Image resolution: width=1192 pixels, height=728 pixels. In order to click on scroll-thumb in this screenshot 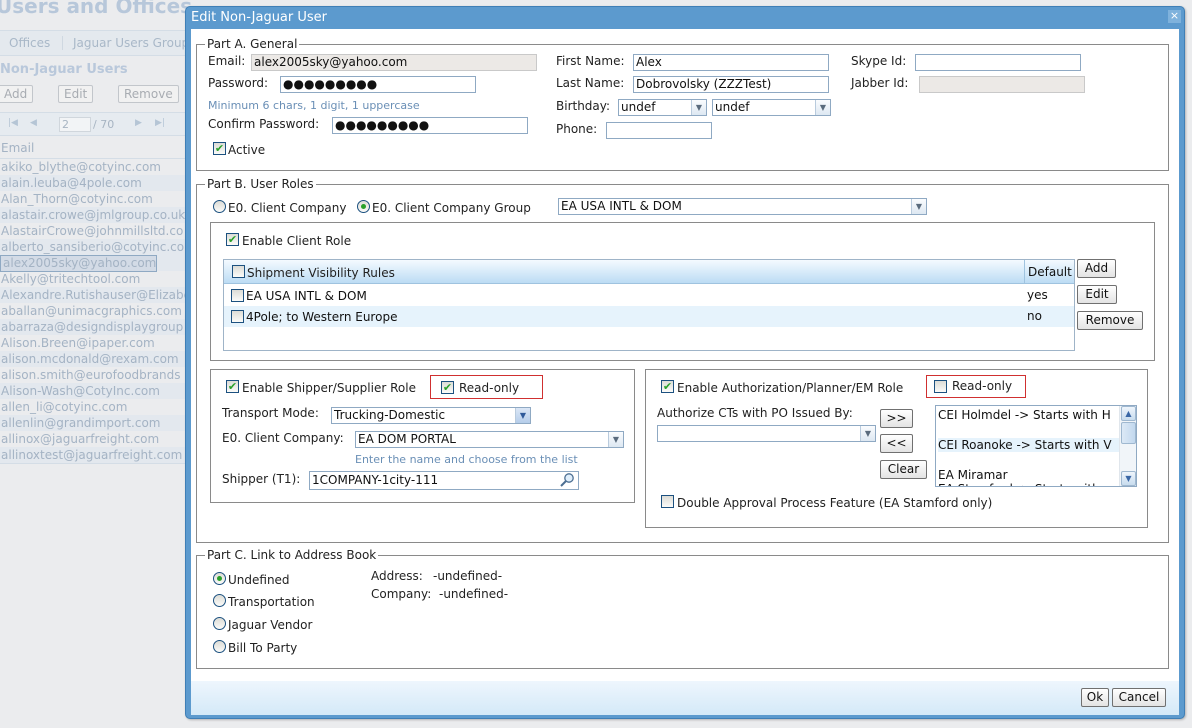, I will do `click(1128, 433)`.